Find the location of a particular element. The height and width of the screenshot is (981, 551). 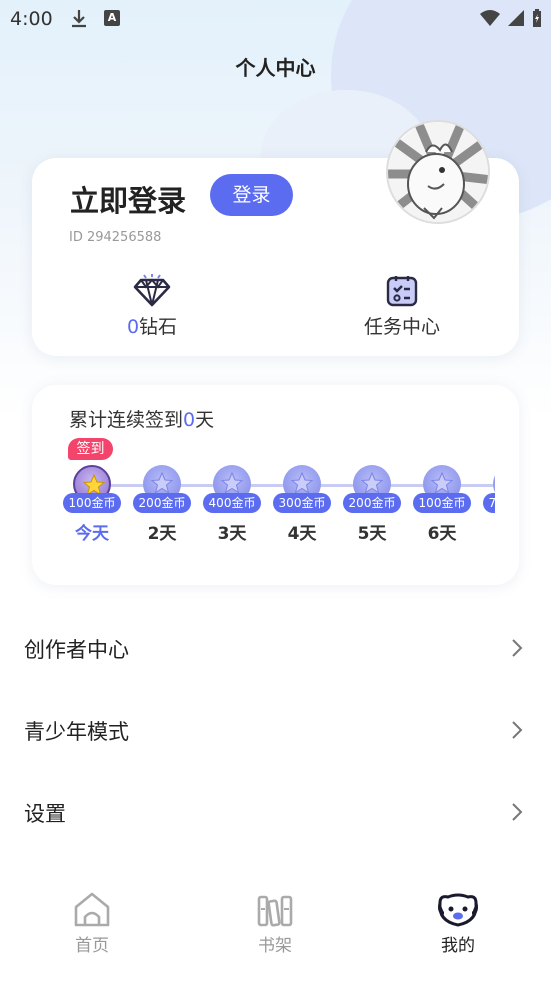

tab-profile: 我的 is located at coordinates (458, 923).